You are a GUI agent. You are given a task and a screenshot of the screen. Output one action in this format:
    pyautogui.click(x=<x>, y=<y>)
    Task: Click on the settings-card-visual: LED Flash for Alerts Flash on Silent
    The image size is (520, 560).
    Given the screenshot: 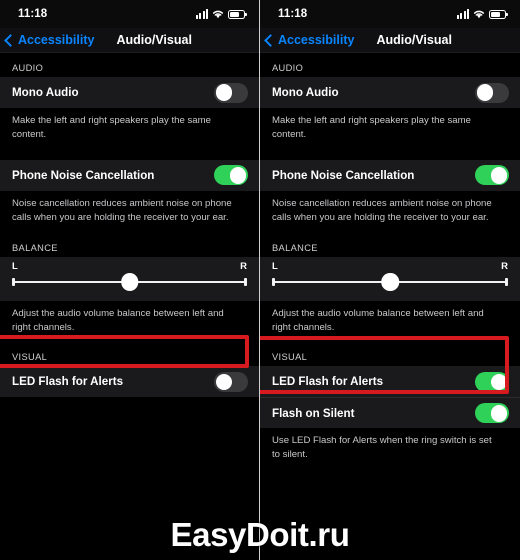 What is the action you would take?
    pyautogui.click(x=390, y=397)
    